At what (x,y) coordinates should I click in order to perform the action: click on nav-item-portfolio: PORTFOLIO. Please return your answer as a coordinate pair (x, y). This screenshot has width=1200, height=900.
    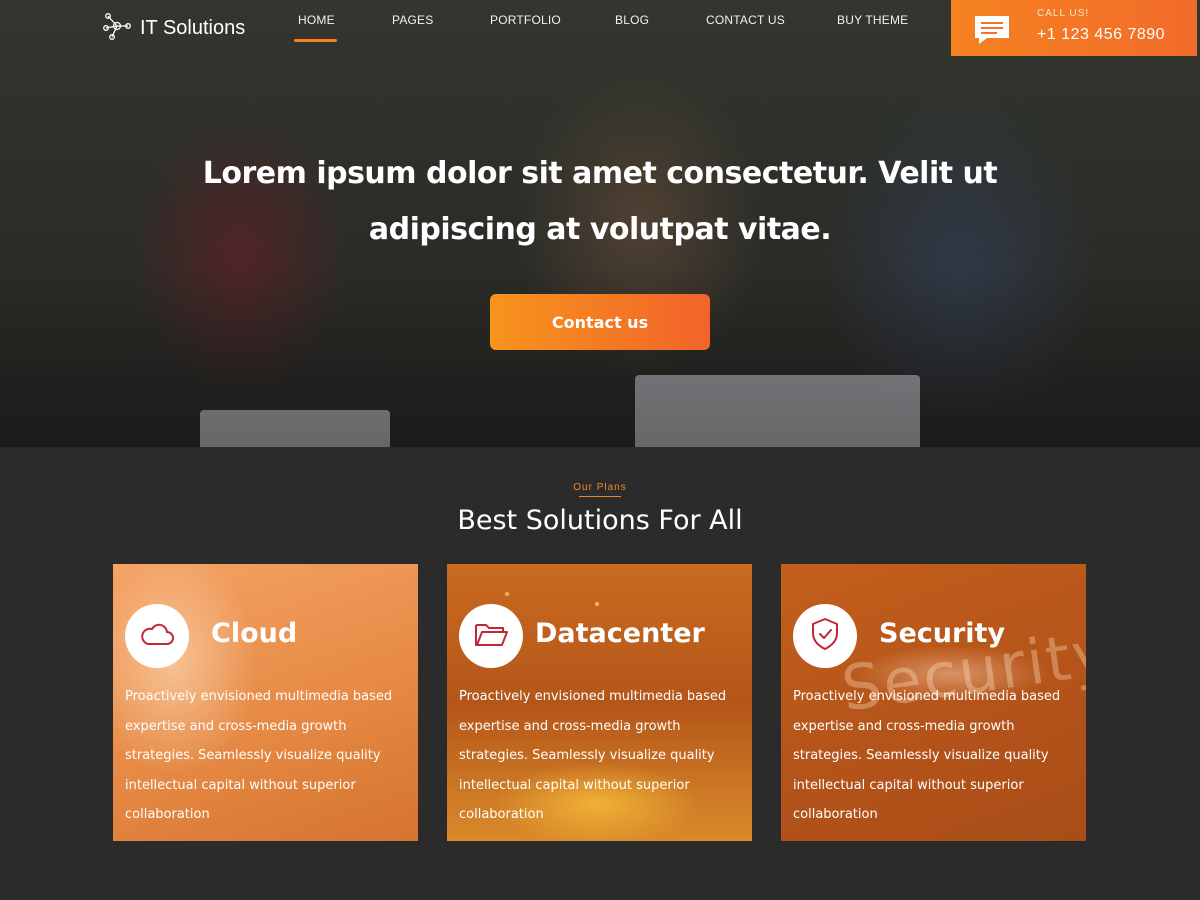
    Looking at the image, I should click on (525, 20).